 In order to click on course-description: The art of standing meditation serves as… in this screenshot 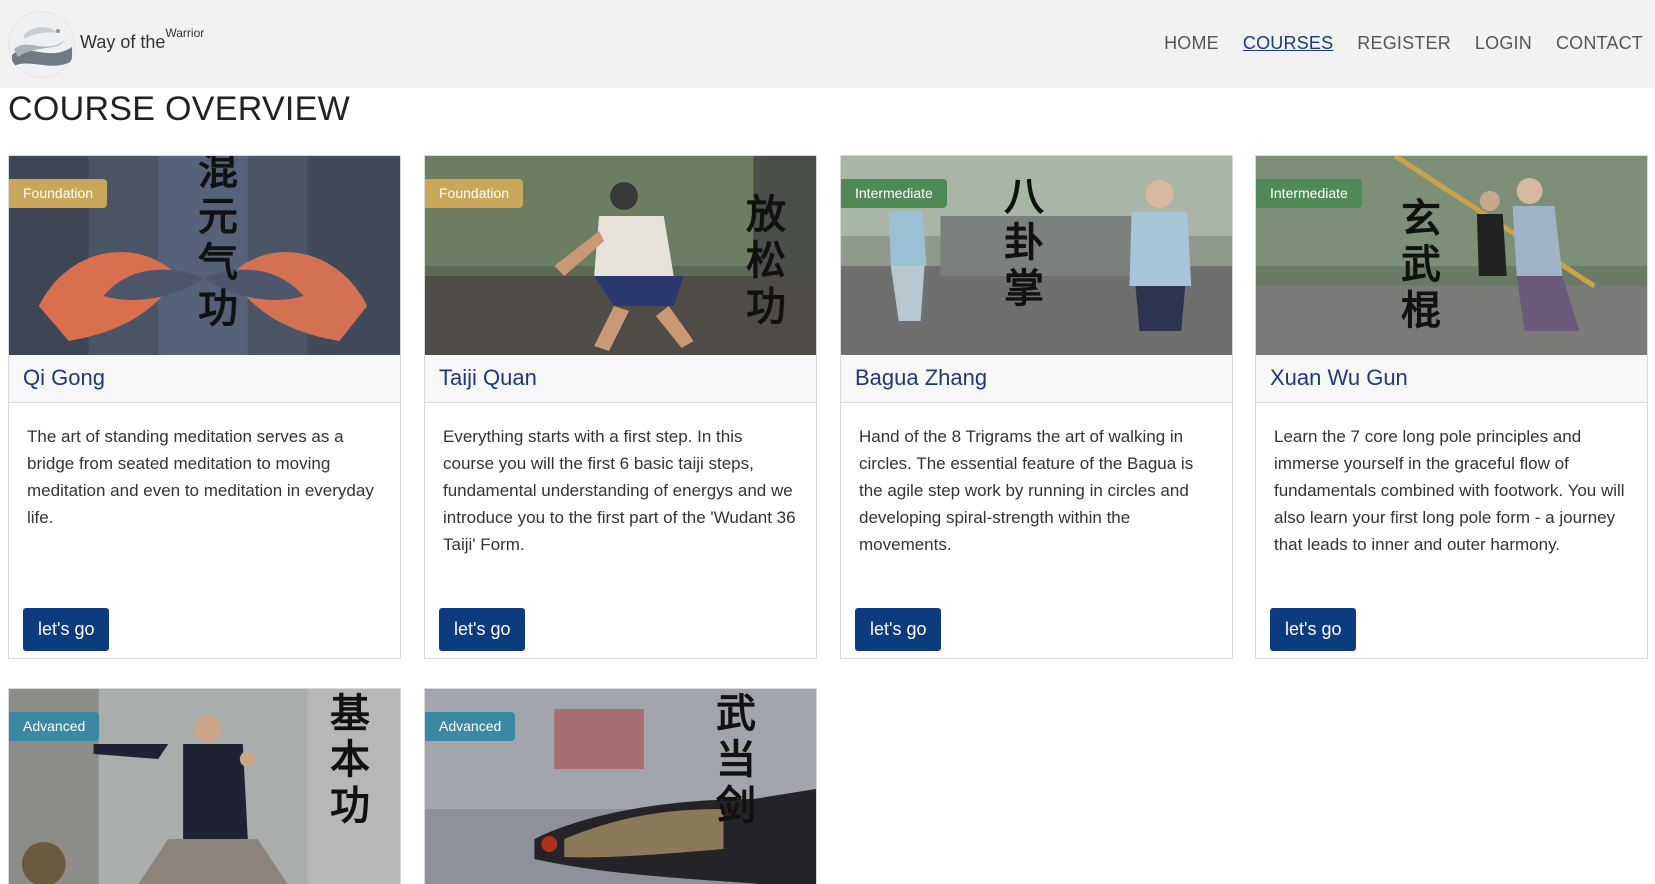, I will do `click(200, 477)`.